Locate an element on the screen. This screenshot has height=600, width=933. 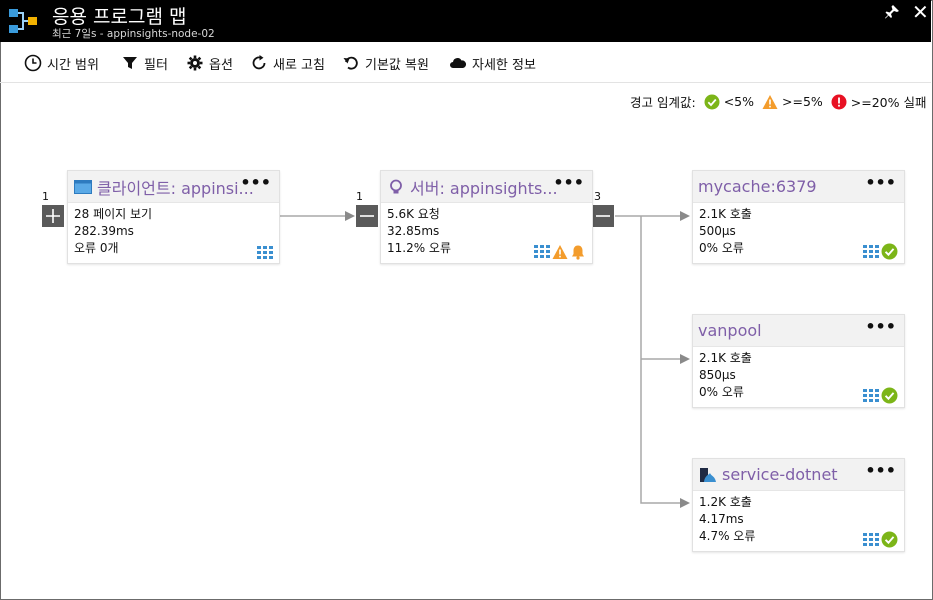
server-instance-count: 1 is located at coordinates (359, 196).